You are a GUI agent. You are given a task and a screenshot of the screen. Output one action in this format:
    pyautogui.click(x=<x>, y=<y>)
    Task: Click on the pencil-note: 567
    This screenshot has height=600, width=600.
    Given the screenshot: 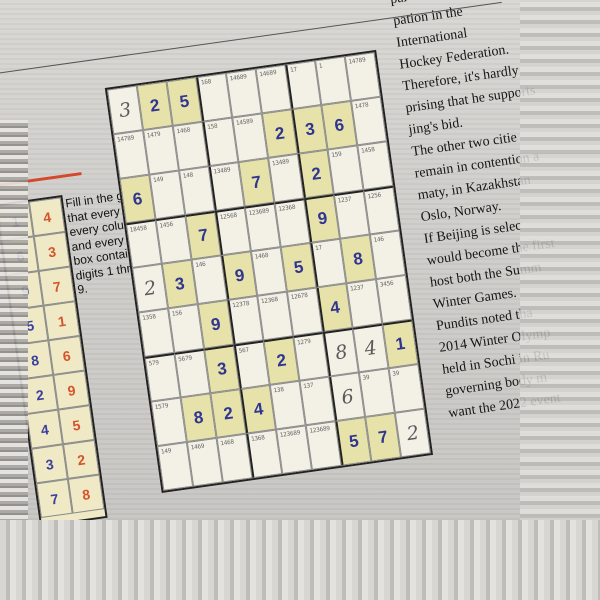 What is the action you would take?
    pyautogui.click(x=244, y=350)
    